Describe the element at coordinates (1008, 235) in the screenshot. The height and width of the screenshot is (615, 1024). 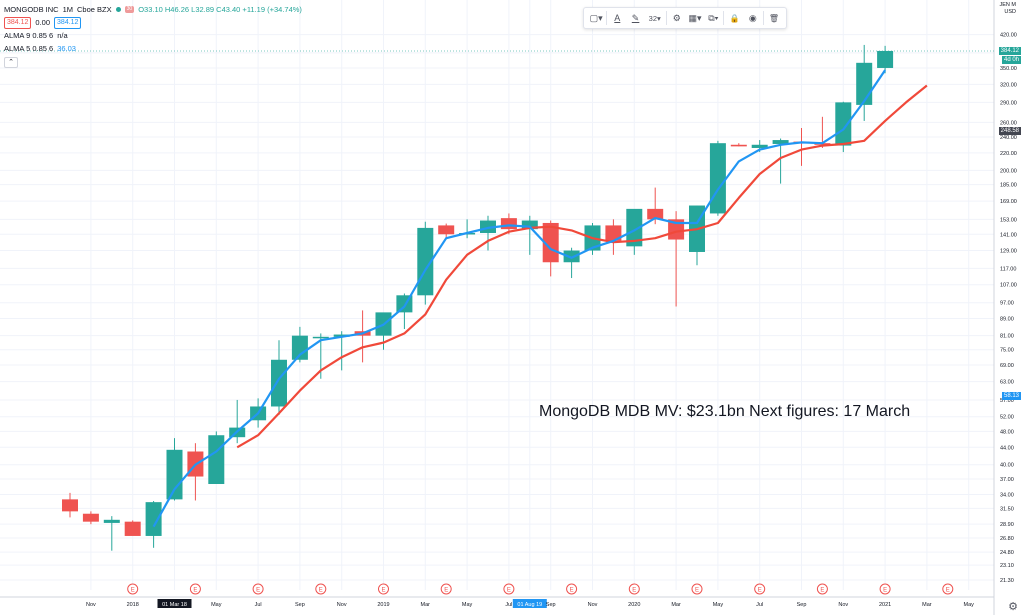
I see `price-tick-label: 141.00` at that location.